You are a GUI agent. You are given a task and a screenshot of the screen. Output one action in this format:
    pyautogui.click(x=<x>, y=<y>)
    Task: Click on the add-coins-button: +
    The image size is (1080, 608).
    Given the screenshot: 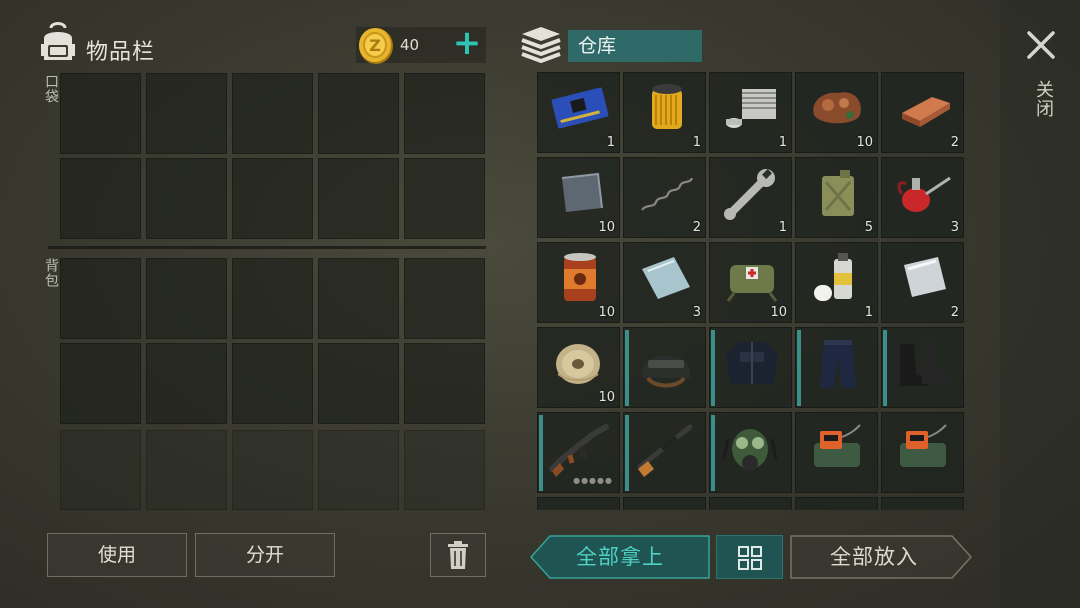 What is the action you would take?
    pyautogui.click(x=467, y=43)
    